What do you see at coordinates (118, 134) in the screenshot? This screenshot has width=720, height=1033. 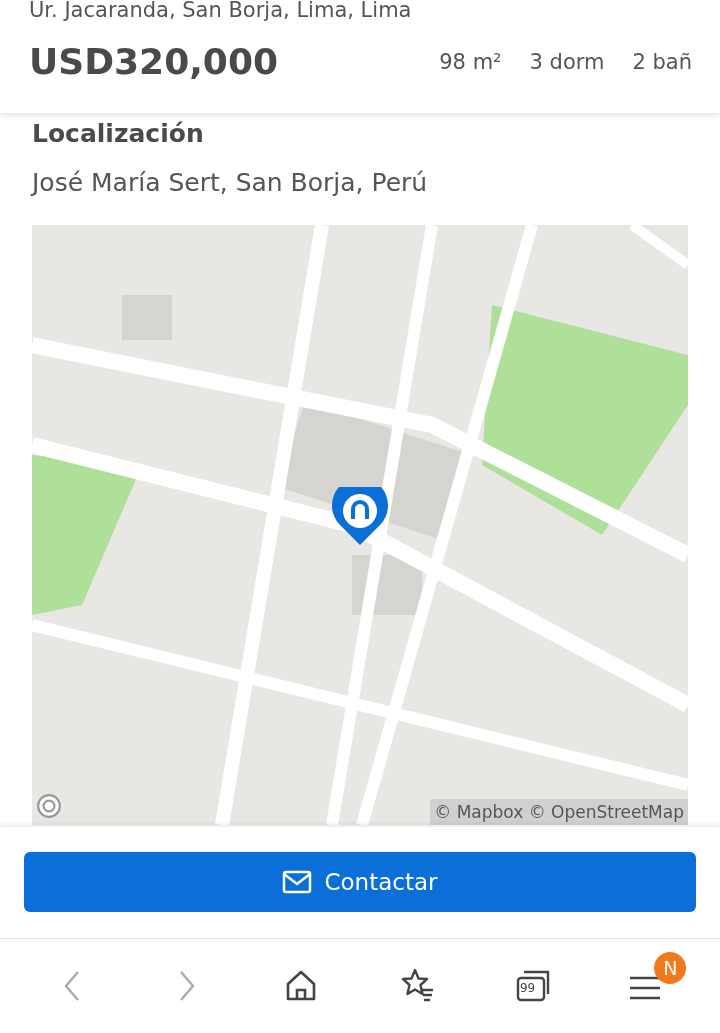 I see `section-title: Localización` at bounding box center [118, 134].